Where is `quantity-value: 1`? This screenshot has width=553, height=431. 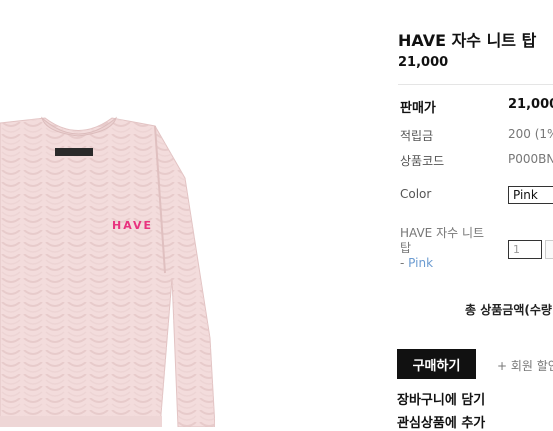
quantity-value: 1 is located at coordinates (516, 249).